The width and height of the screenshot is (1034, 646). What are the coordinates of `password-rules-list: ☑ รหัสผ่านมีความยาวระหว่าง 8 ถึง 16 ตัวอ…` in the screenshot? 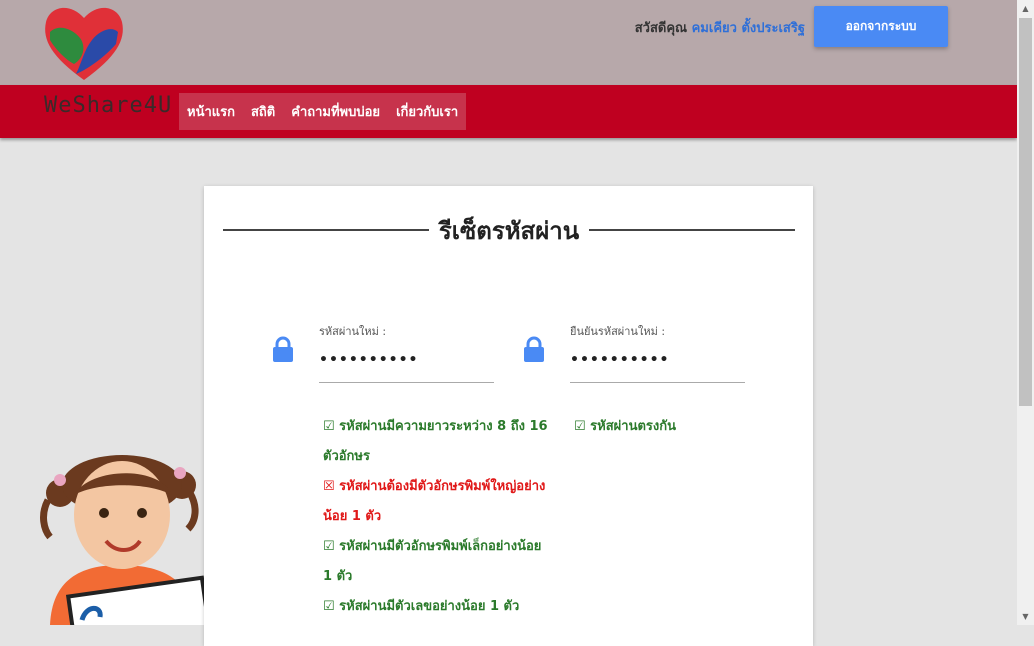 It's located at (438, 517).